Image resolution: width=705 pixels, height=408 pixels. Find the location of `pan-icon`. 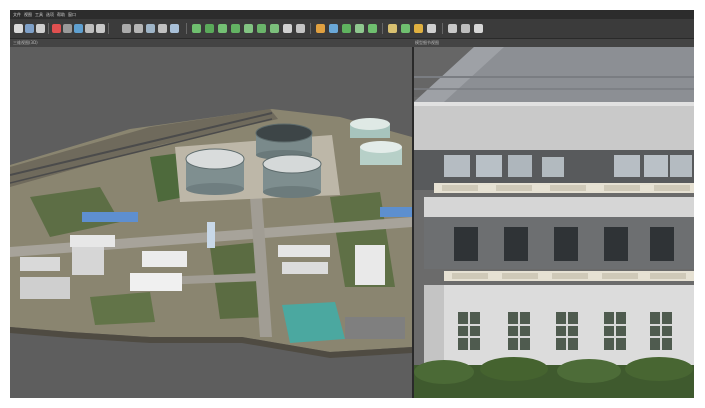

pan-icon is located at coordinates (465, 28).